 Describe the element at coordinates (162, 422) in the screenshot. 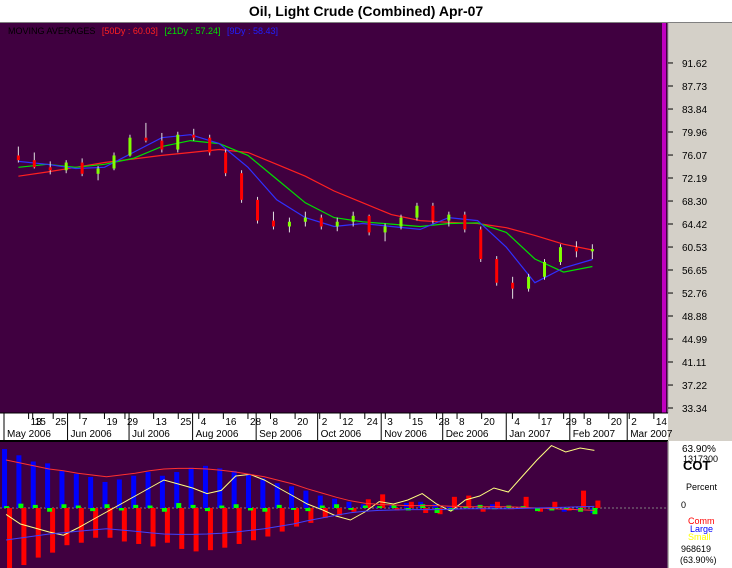

I see `x-tick-label: 13` at that location.